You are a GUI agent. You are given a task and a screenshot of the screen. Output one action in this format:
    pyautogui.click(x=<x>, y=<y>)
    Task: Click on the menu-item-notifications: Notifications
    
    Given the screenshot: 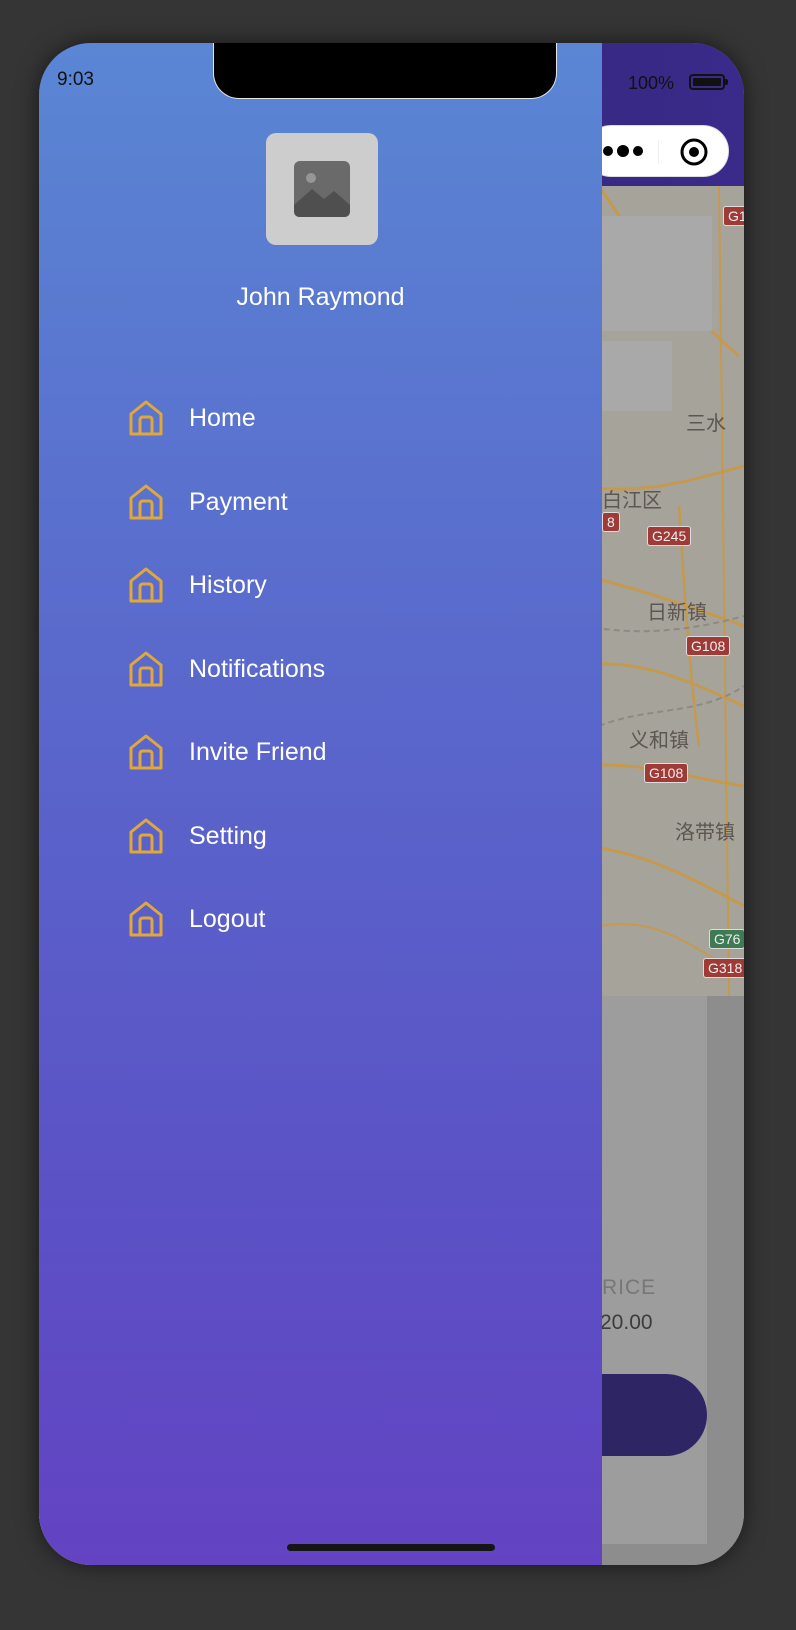 What is the action you would take?
    pyautogui.click(x=227, y=692)
    